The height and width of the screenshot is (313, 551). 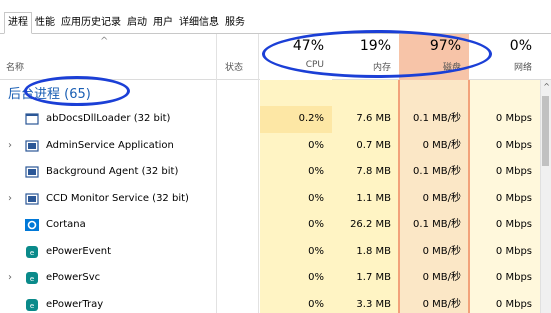 What do you see at coordinates (314, 65) in the screenshot?
I see `cpu-label: CPU` at bounding box center [314, 65].